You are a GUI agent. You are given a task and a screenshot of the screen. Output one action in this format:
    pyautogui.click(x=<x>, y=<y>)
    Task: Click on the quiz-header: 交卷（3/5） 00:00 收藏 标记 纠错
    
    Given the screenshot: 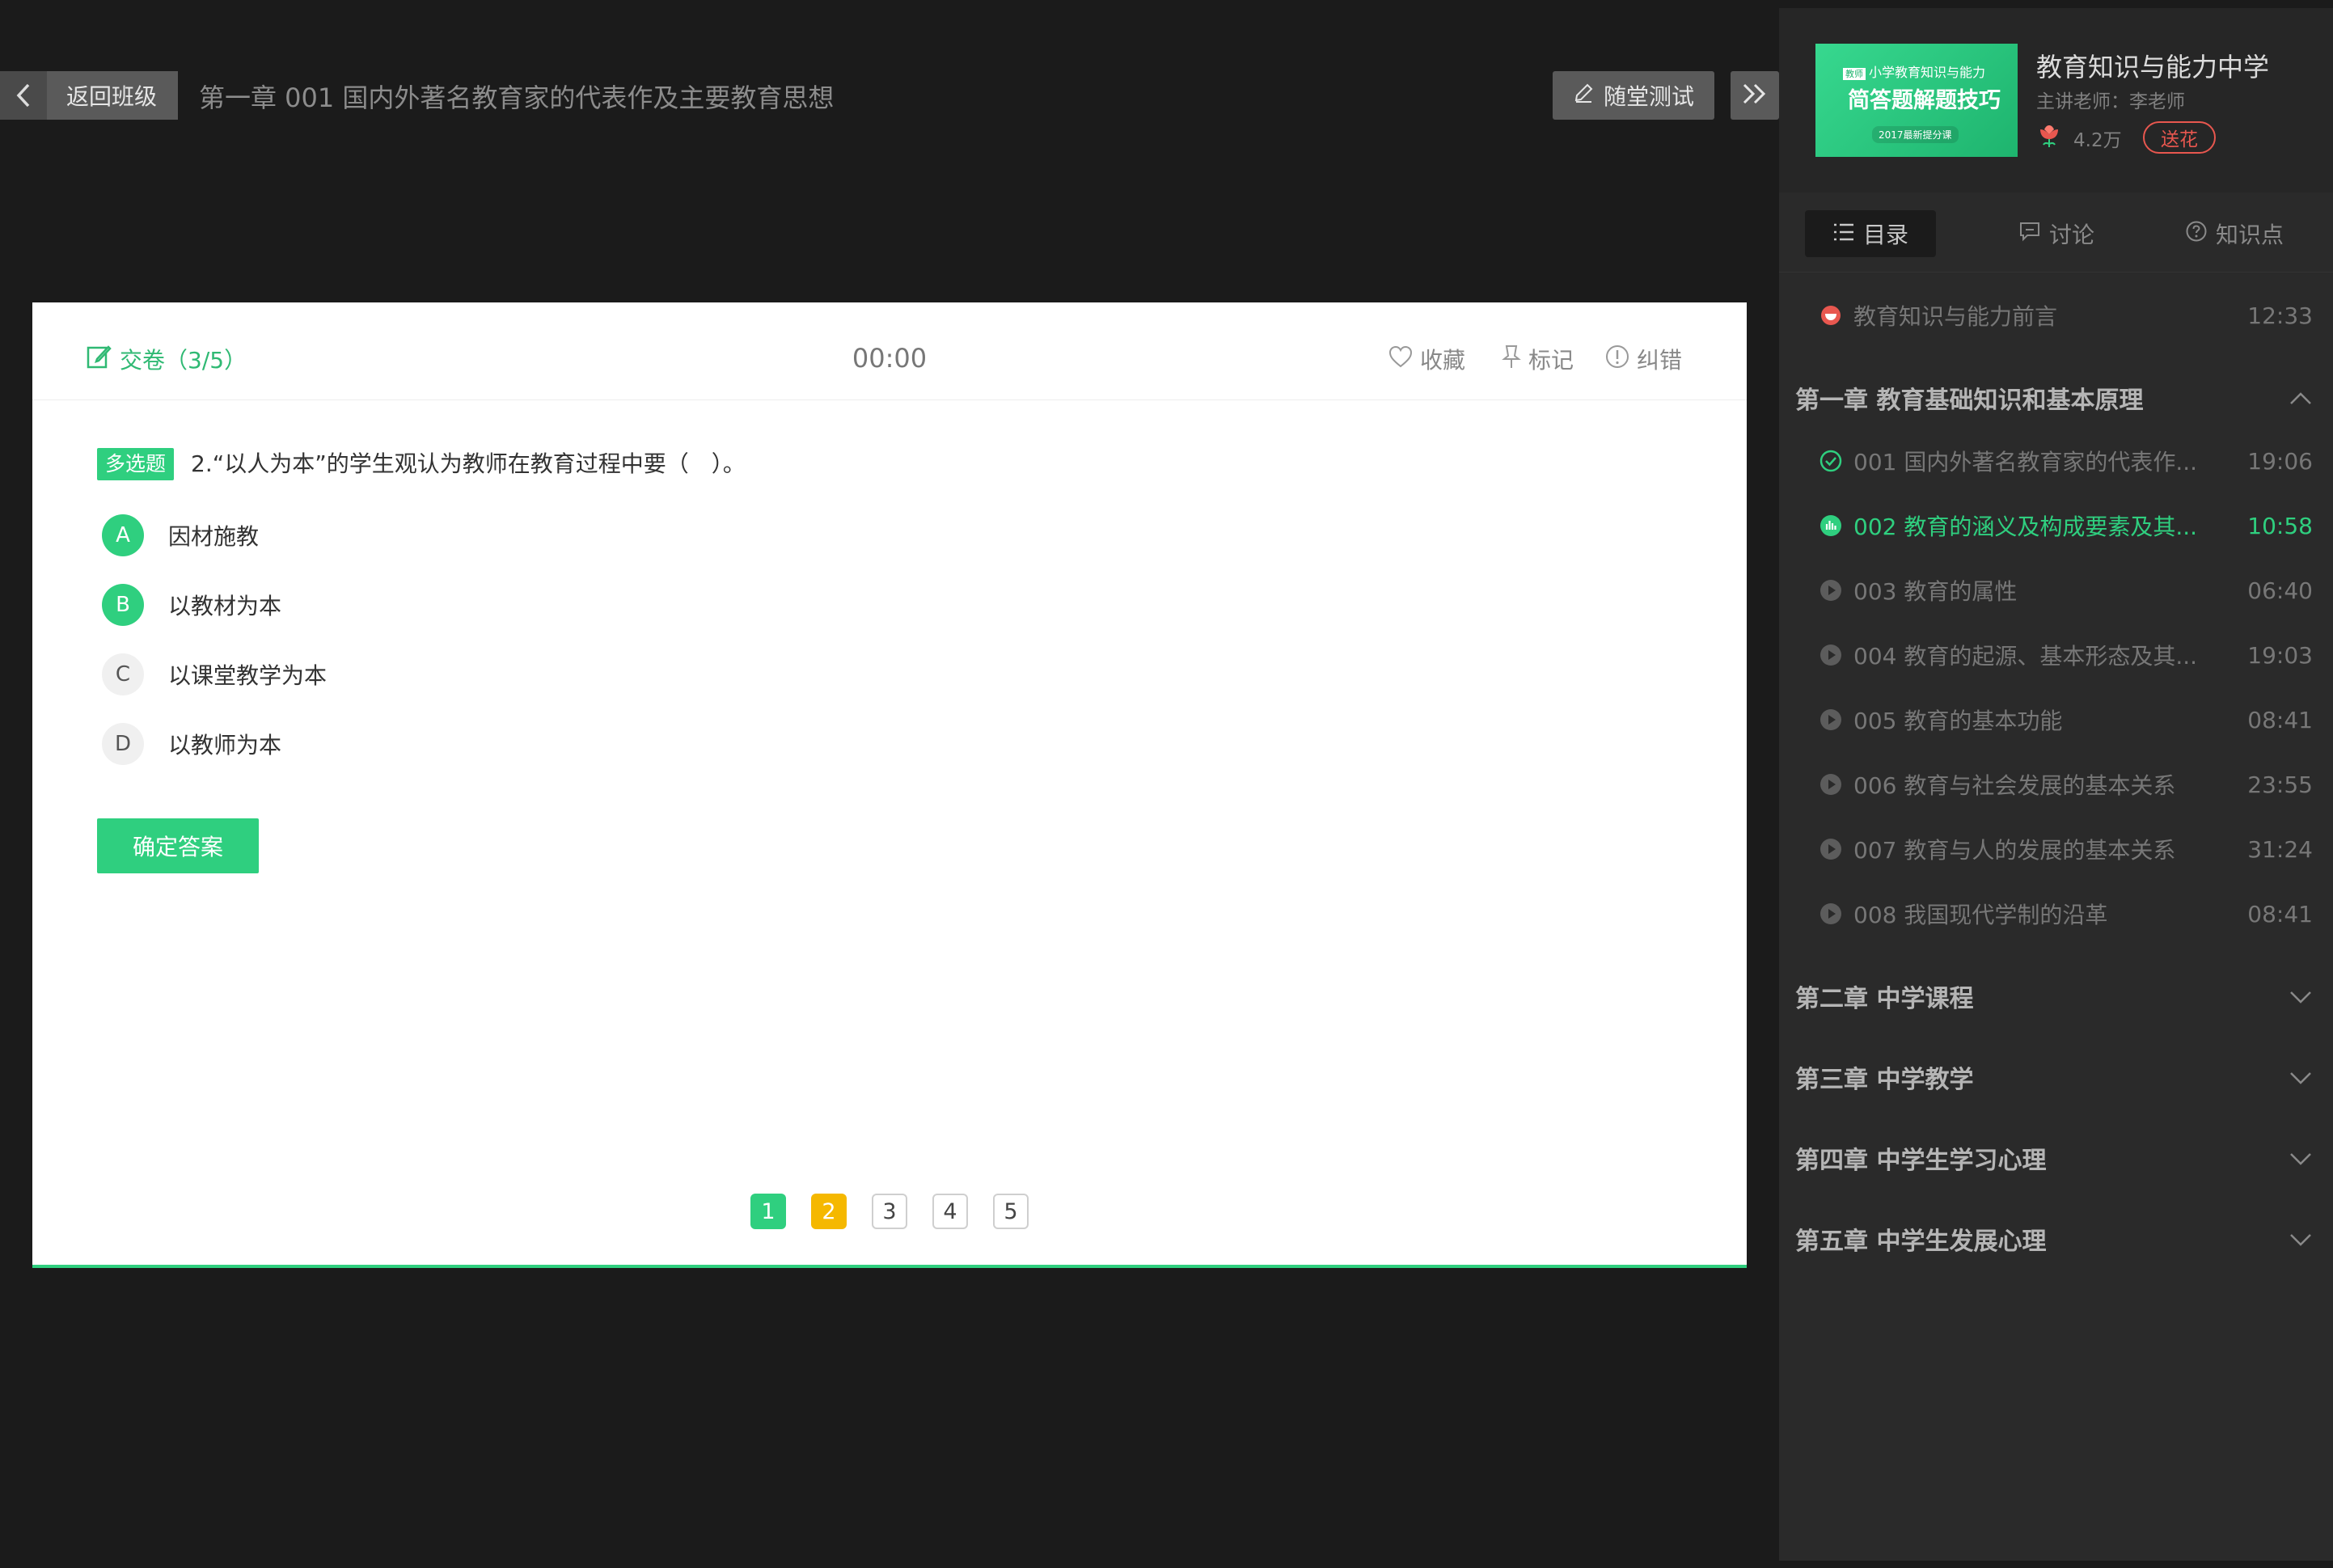 What is the action you would take?
    pyautogui.click(x=889, y=351)
    